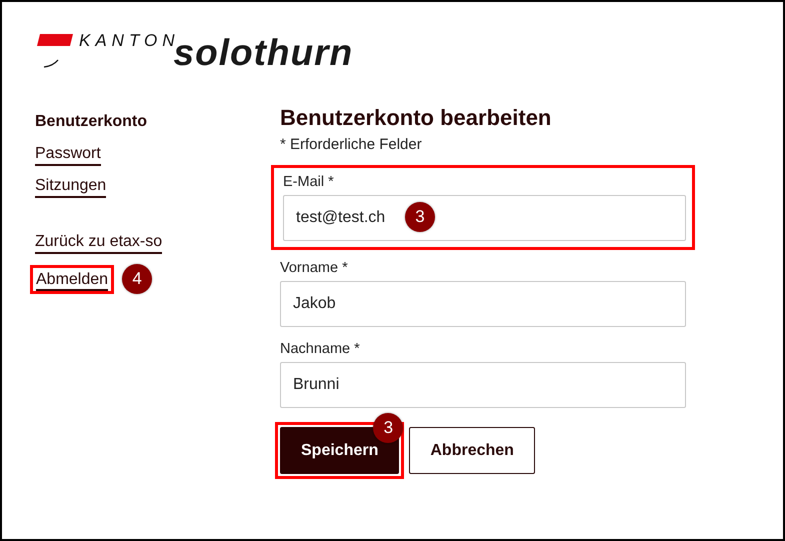 The image size is (785, 541). What do you see at coordinates (55, 51) in the screenshot?
I see `logo-mark-icon` at bounding box center [55, 51].